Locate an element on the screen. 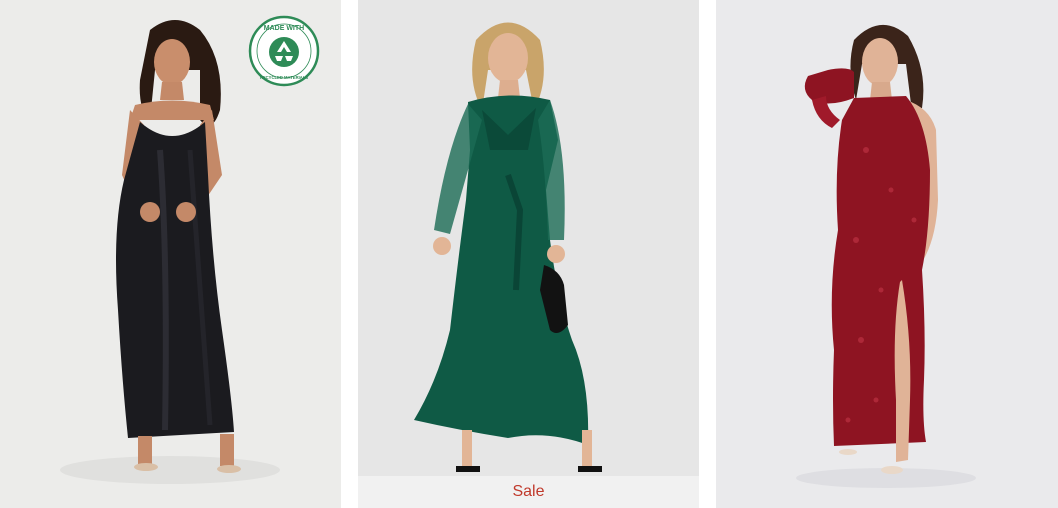 This screenshot has width=1058, height=508. badge-top-text: MADE WITH is located at coordinates (284, 28).